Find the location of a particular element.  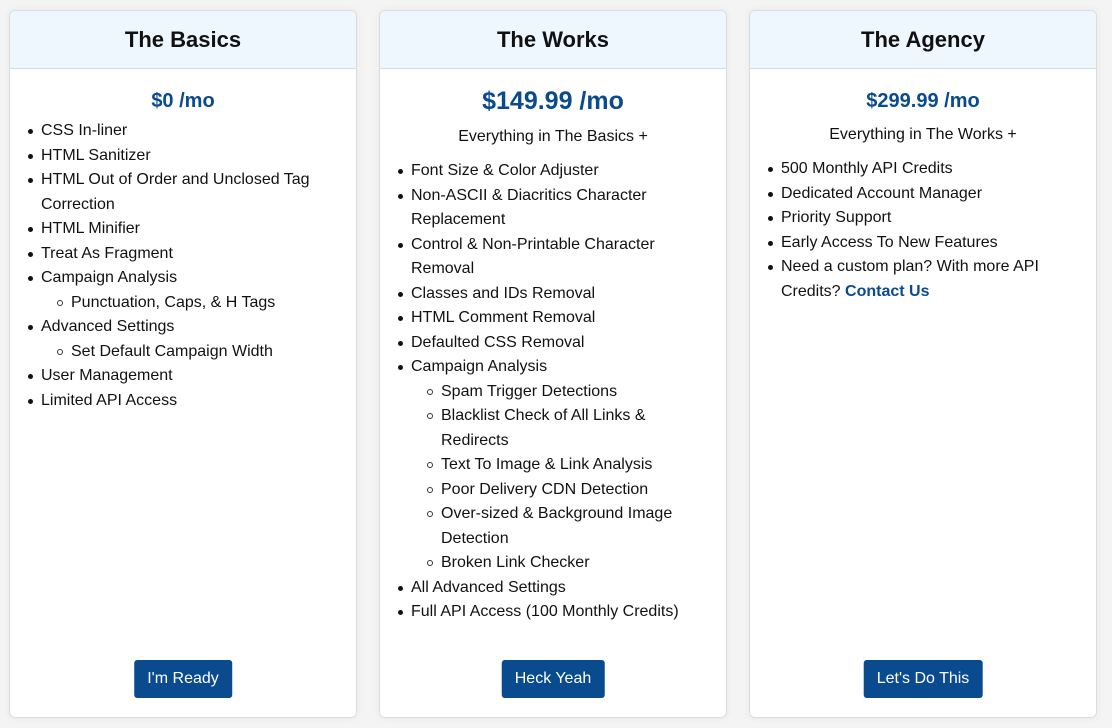

sub-feature-item: Spam Trigger Detections is located at coordinates (561, 392).